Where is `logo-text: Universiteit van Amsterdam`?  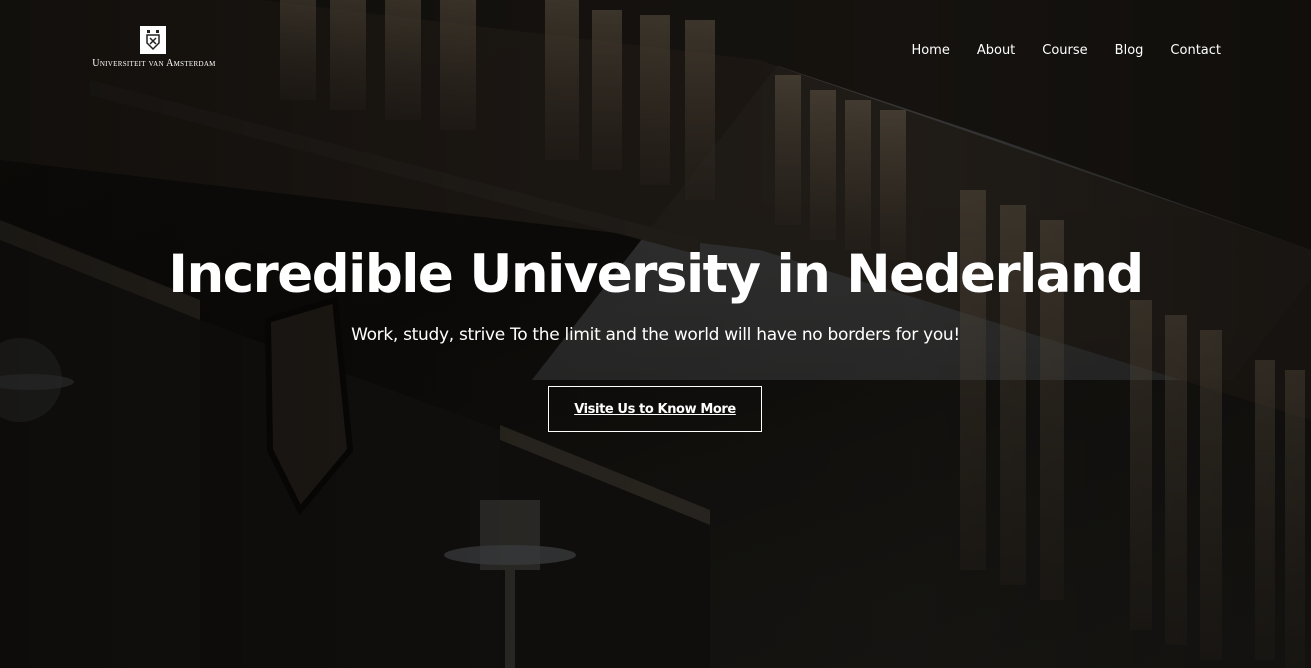 logo-text: Universiteit van Amsterdam is located at coordinates (154, 63).